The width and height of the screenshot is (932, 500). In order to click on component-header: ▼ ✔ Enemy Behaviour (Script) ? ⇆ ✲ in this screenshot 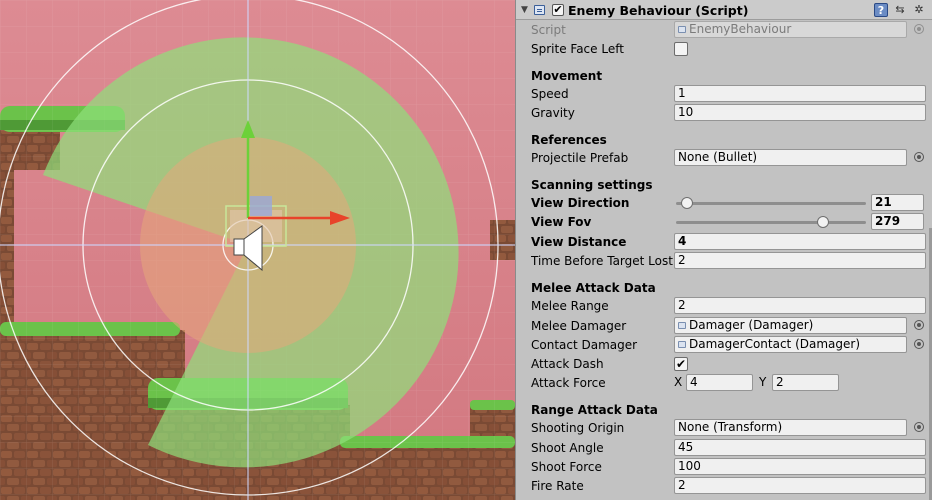, I will do `click(724, 10)`.